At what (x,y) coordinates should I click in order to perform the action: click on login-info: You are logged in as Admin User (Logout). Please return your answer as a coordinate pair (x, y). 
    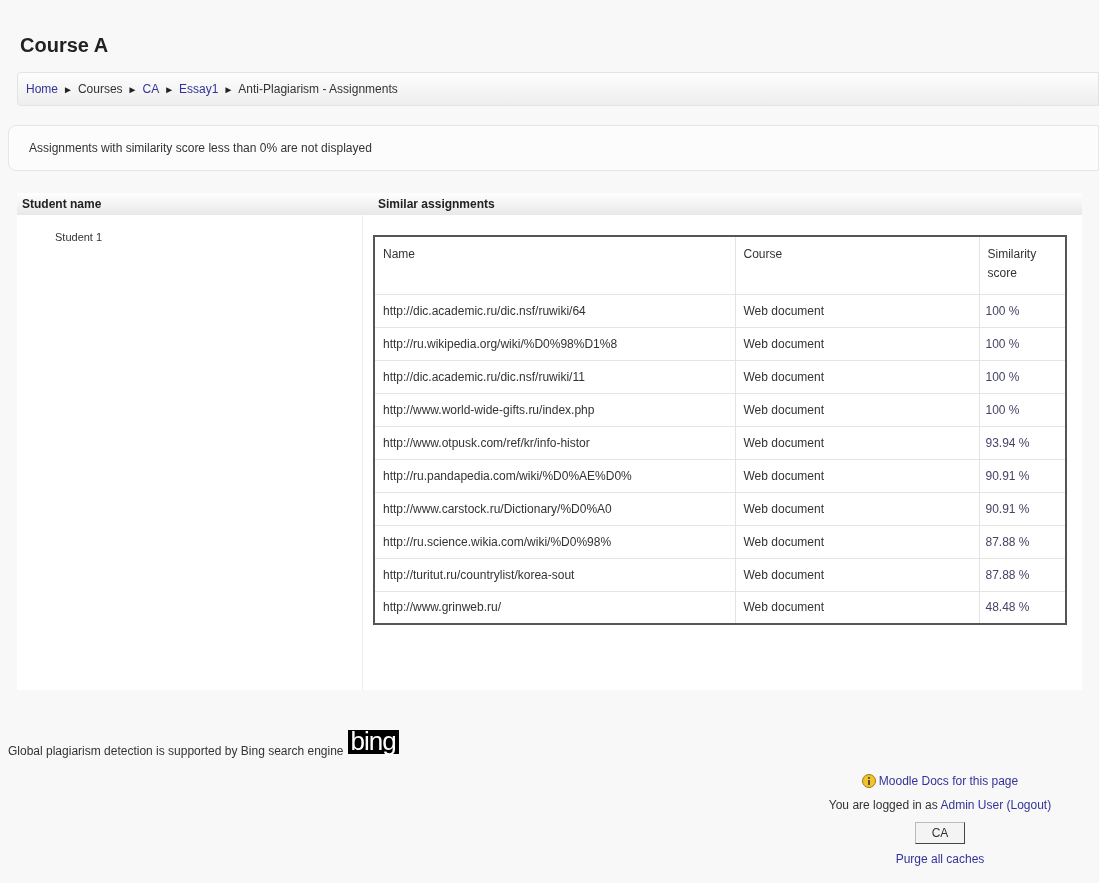
    Looking at the image, I should click on (940, 805).